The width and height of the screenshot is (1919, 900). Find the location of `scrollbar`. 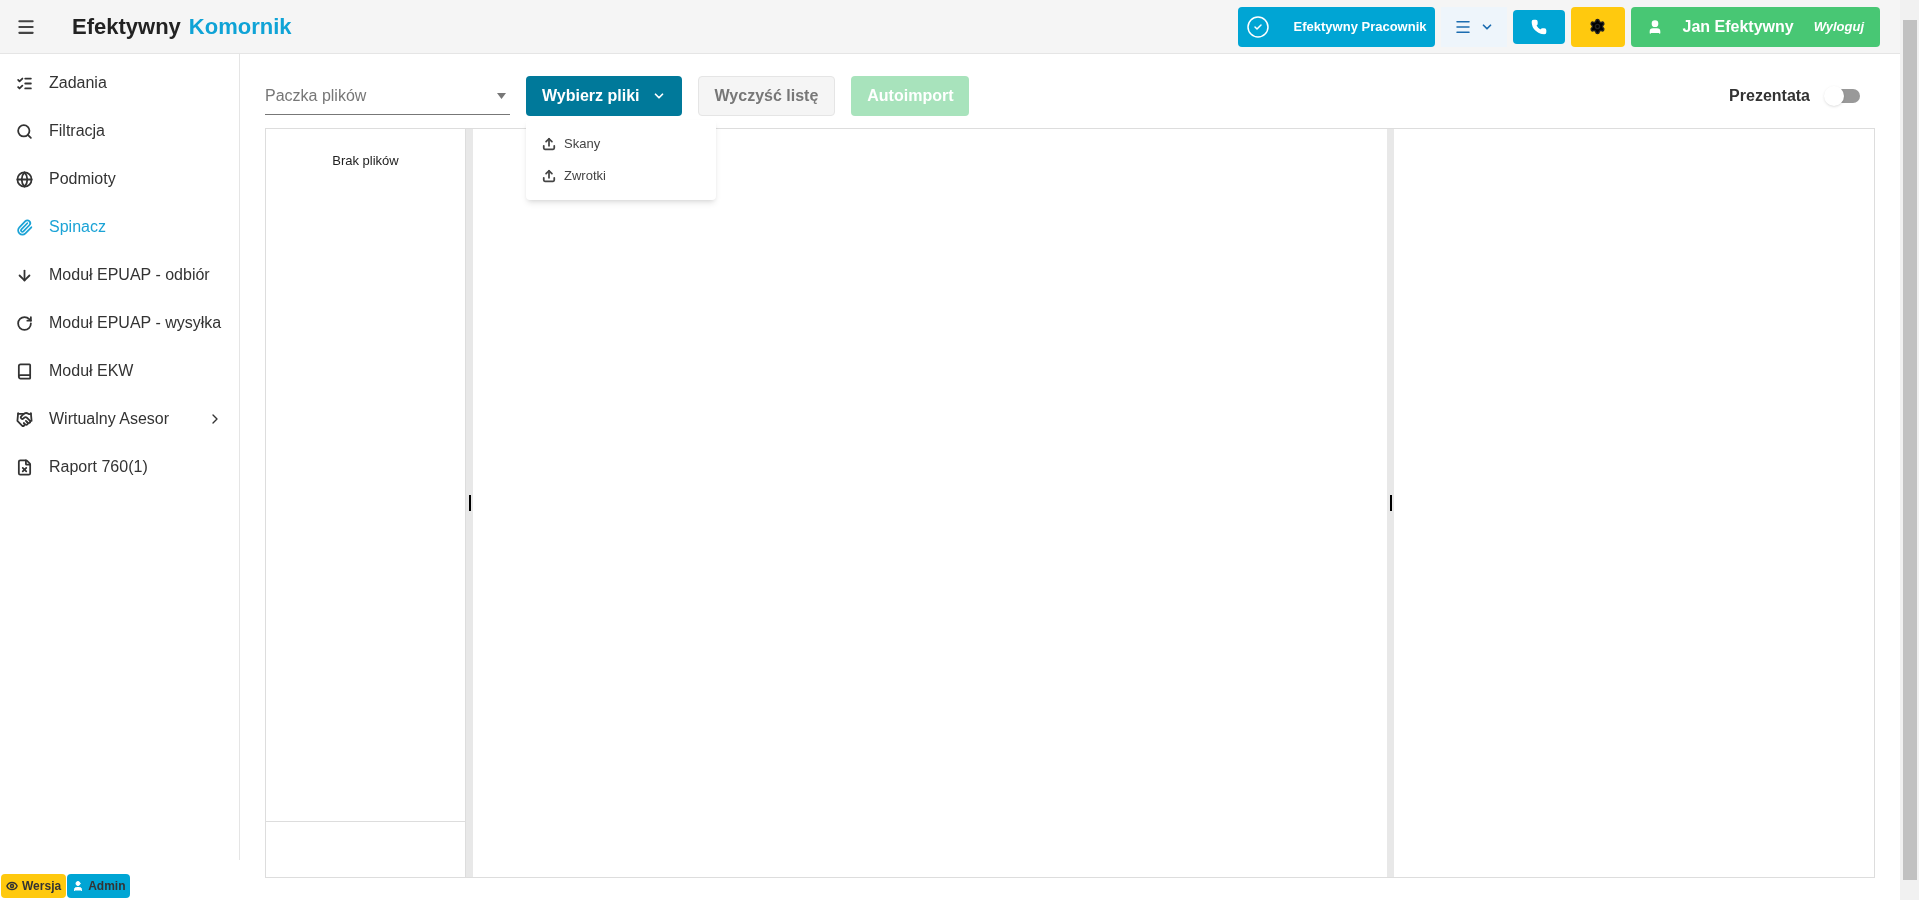

scrollbar is located at coordinates (1909, 450).